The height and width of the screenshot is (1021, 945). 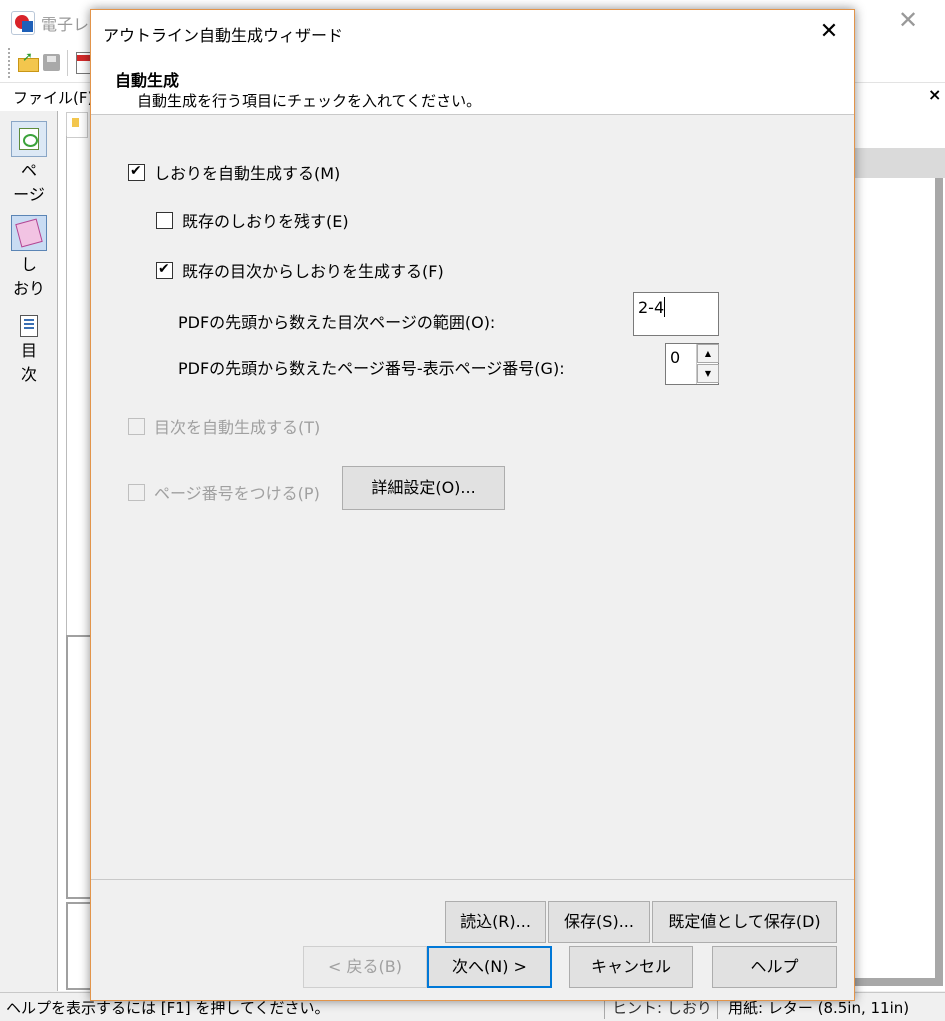 What do you see at coordinates (23, 23) in the screenshot?
I see `app-logo-icon` at bounding box center [23, 23].